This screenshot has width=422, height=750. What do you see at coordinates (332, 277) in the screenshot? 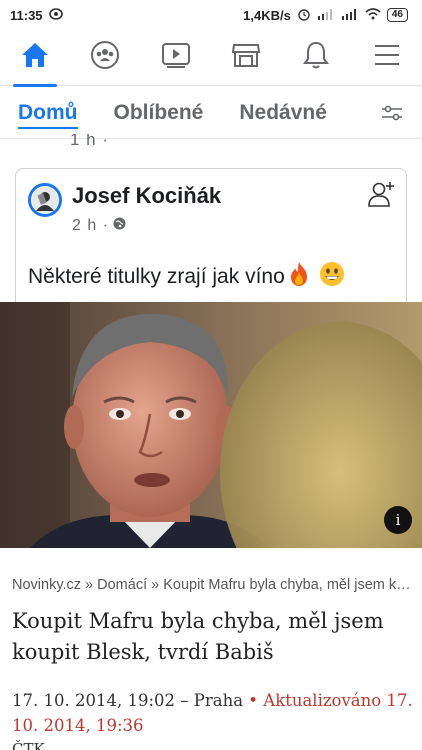
I see `grinning-face-emoji` at bounding box center [332, 277].